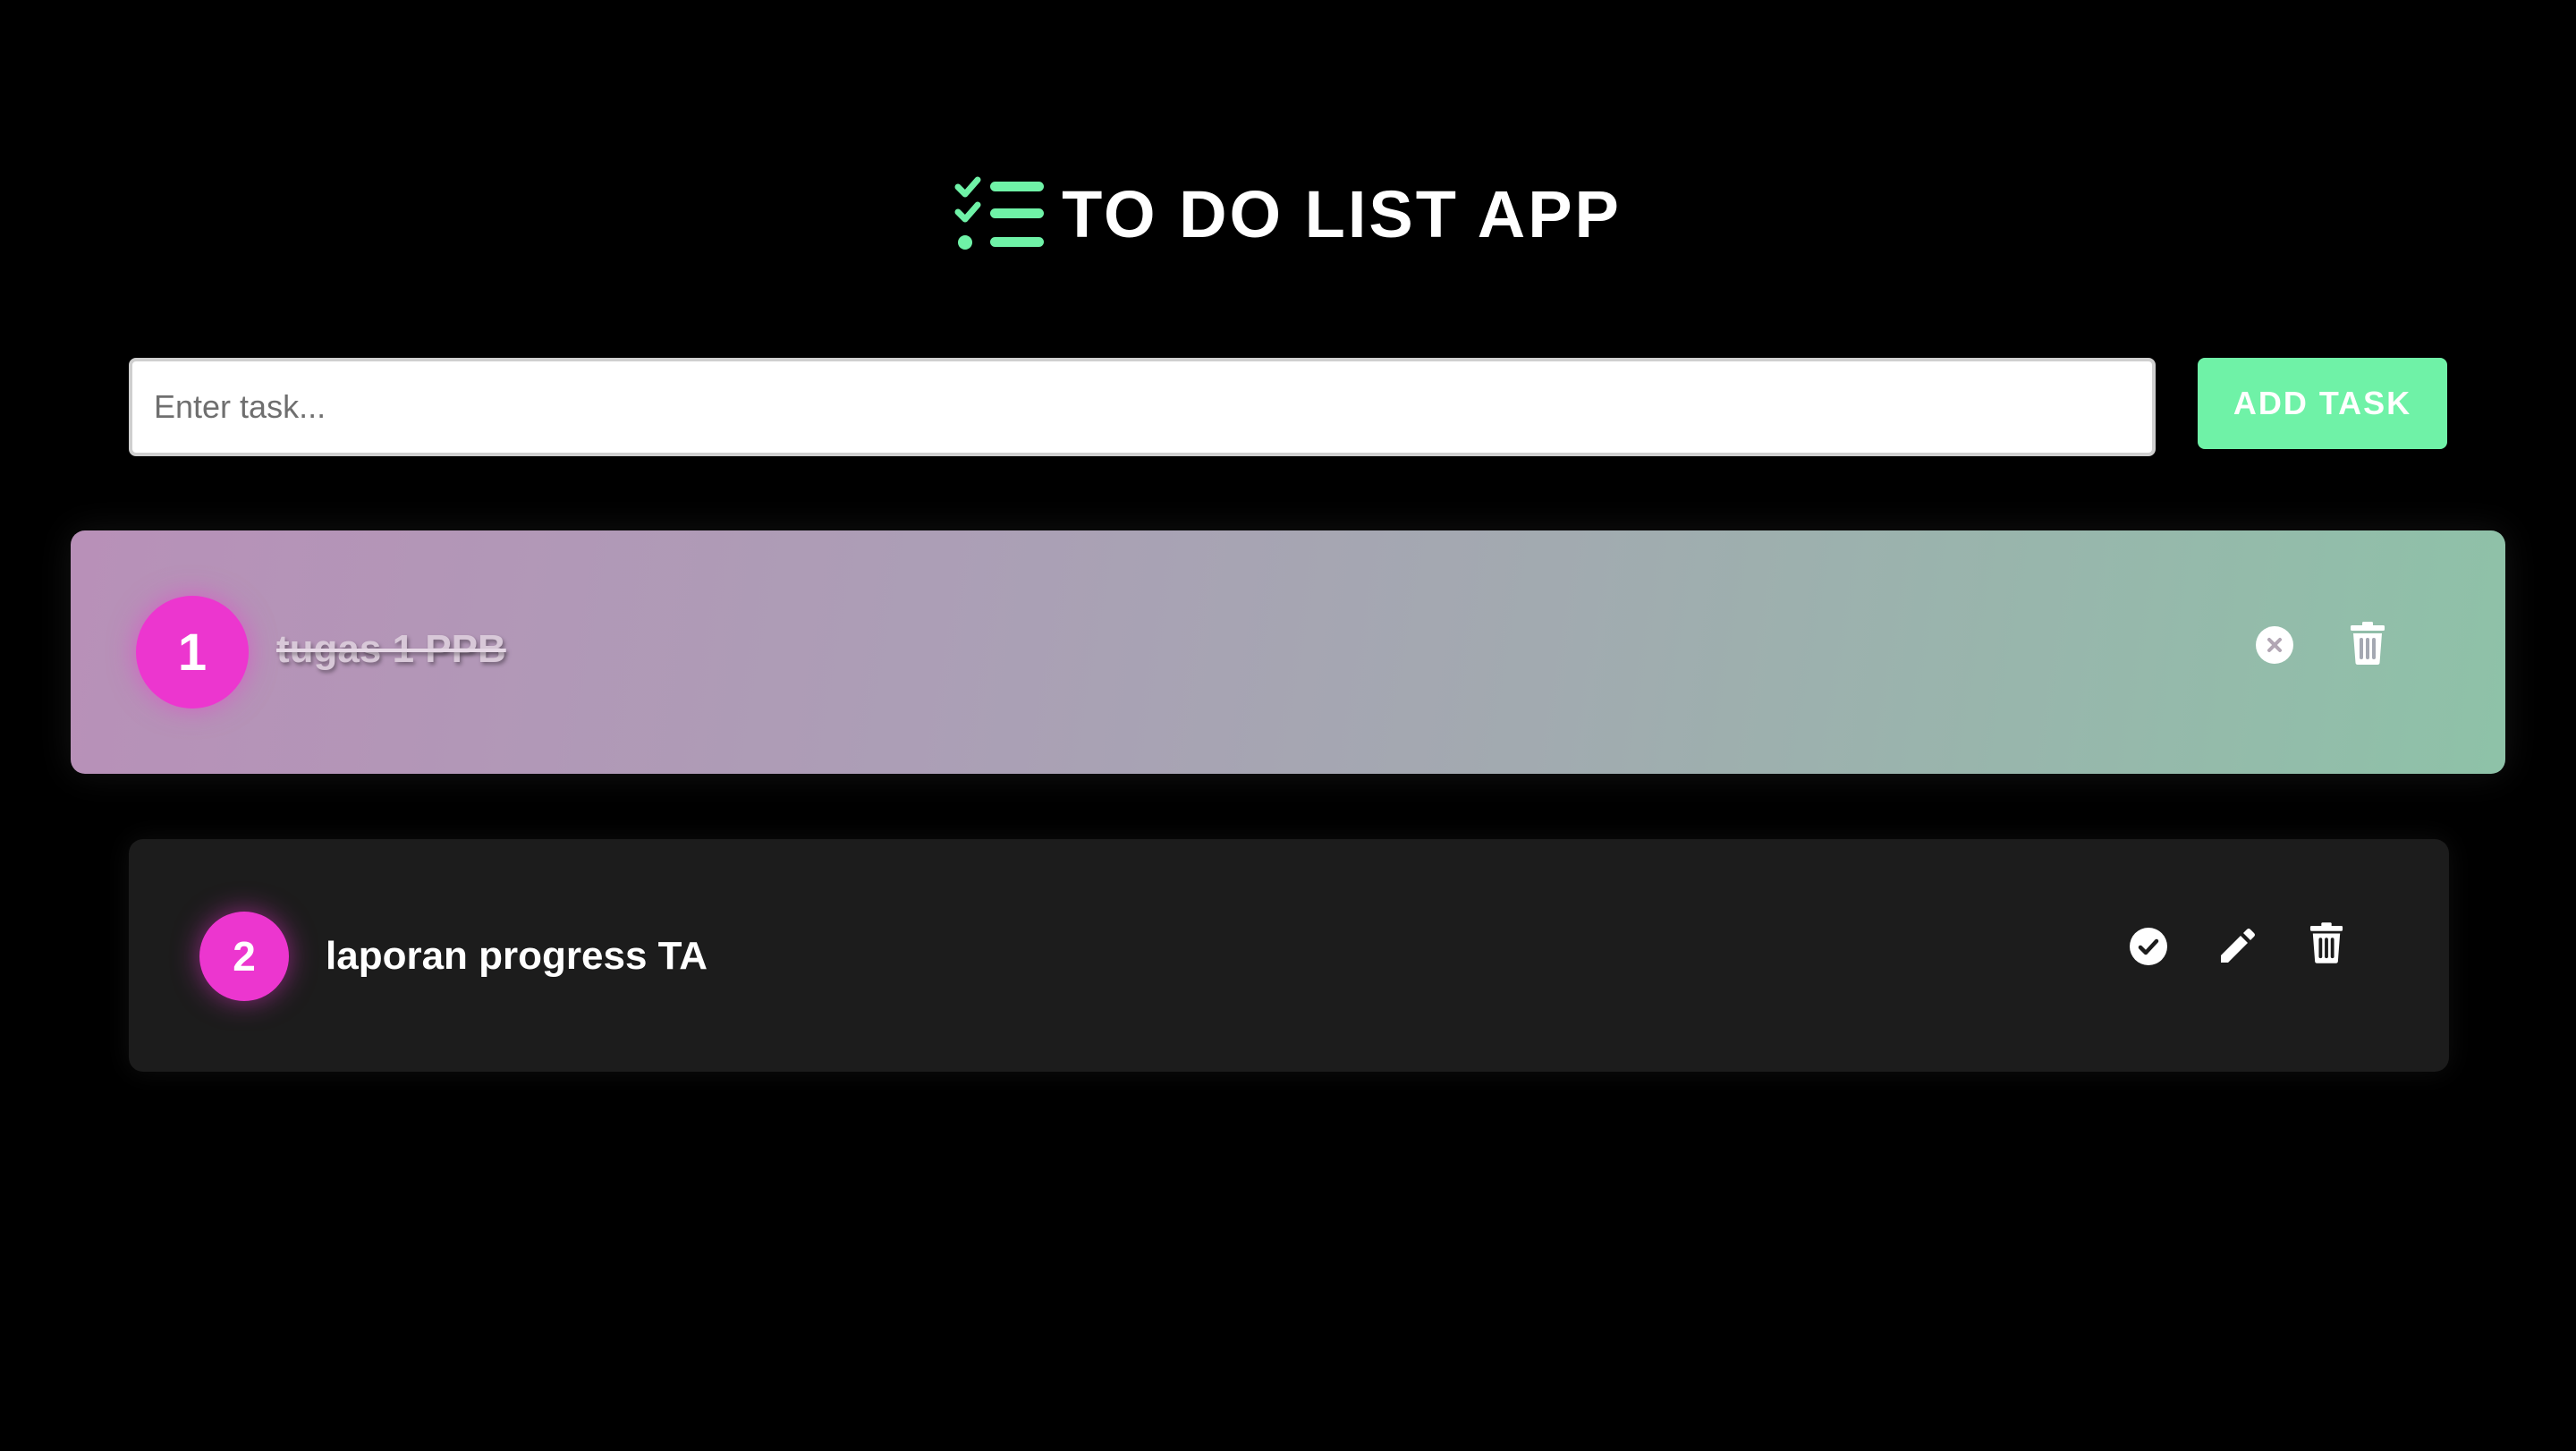 The height and width of the screenshot is (1451, 2576). I want to click on check-circle-icon, so click(2148, 946).